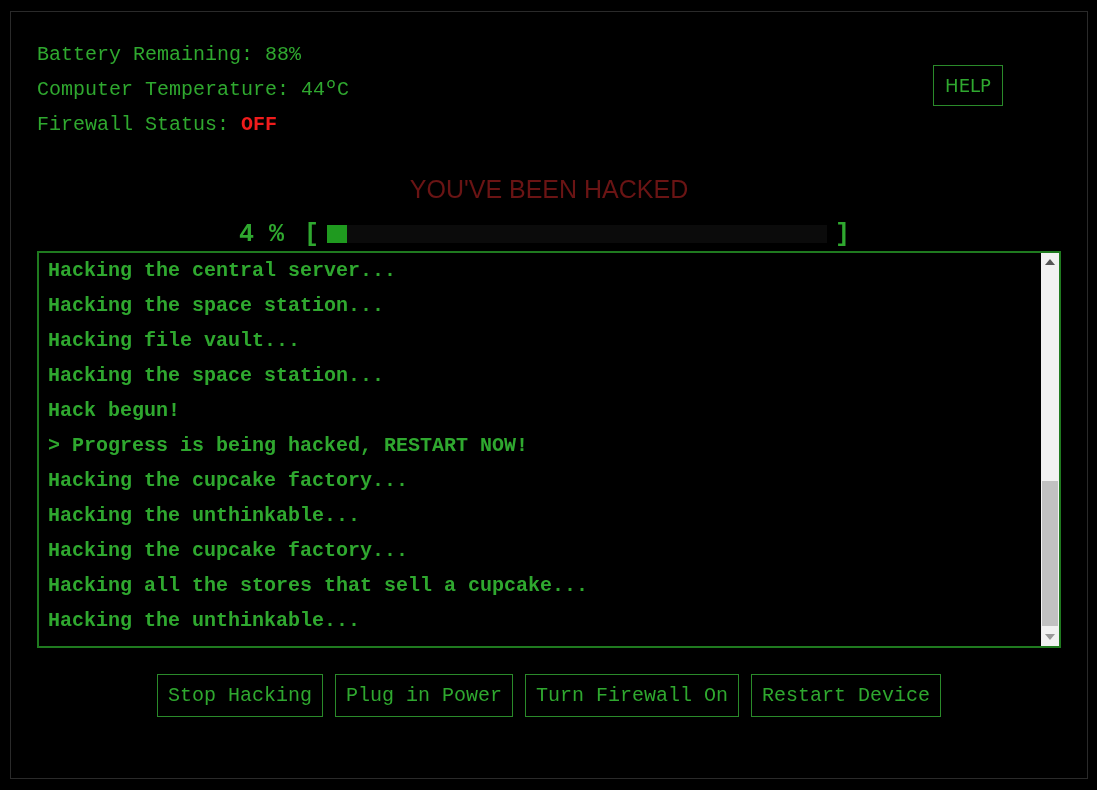  I want to click on stat-value: 44ºC, so click(325, 90).